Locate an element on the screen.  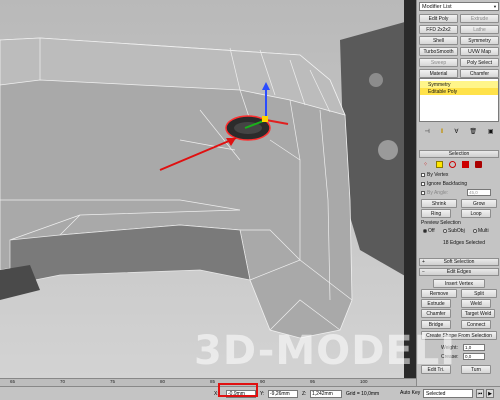
preview-multi-radio: Multi is located at coordinates (481, 231).